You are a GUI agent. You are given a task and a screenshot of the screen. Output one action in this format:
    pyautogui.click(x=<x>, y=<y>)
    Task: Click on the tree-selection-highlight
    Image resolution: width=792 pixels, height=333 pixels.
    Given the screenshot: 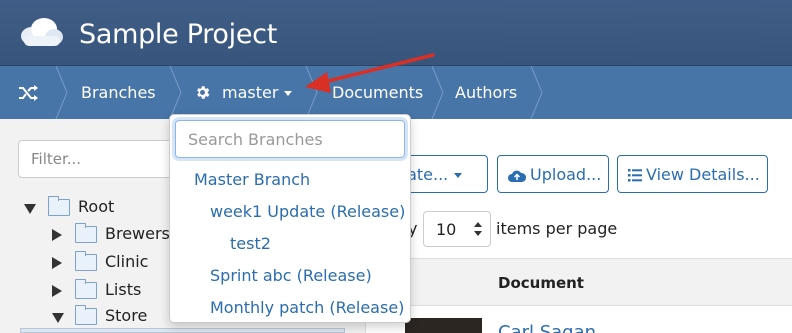 What is the action you would take?
    pyautogui.click(x=182, y=330)
    